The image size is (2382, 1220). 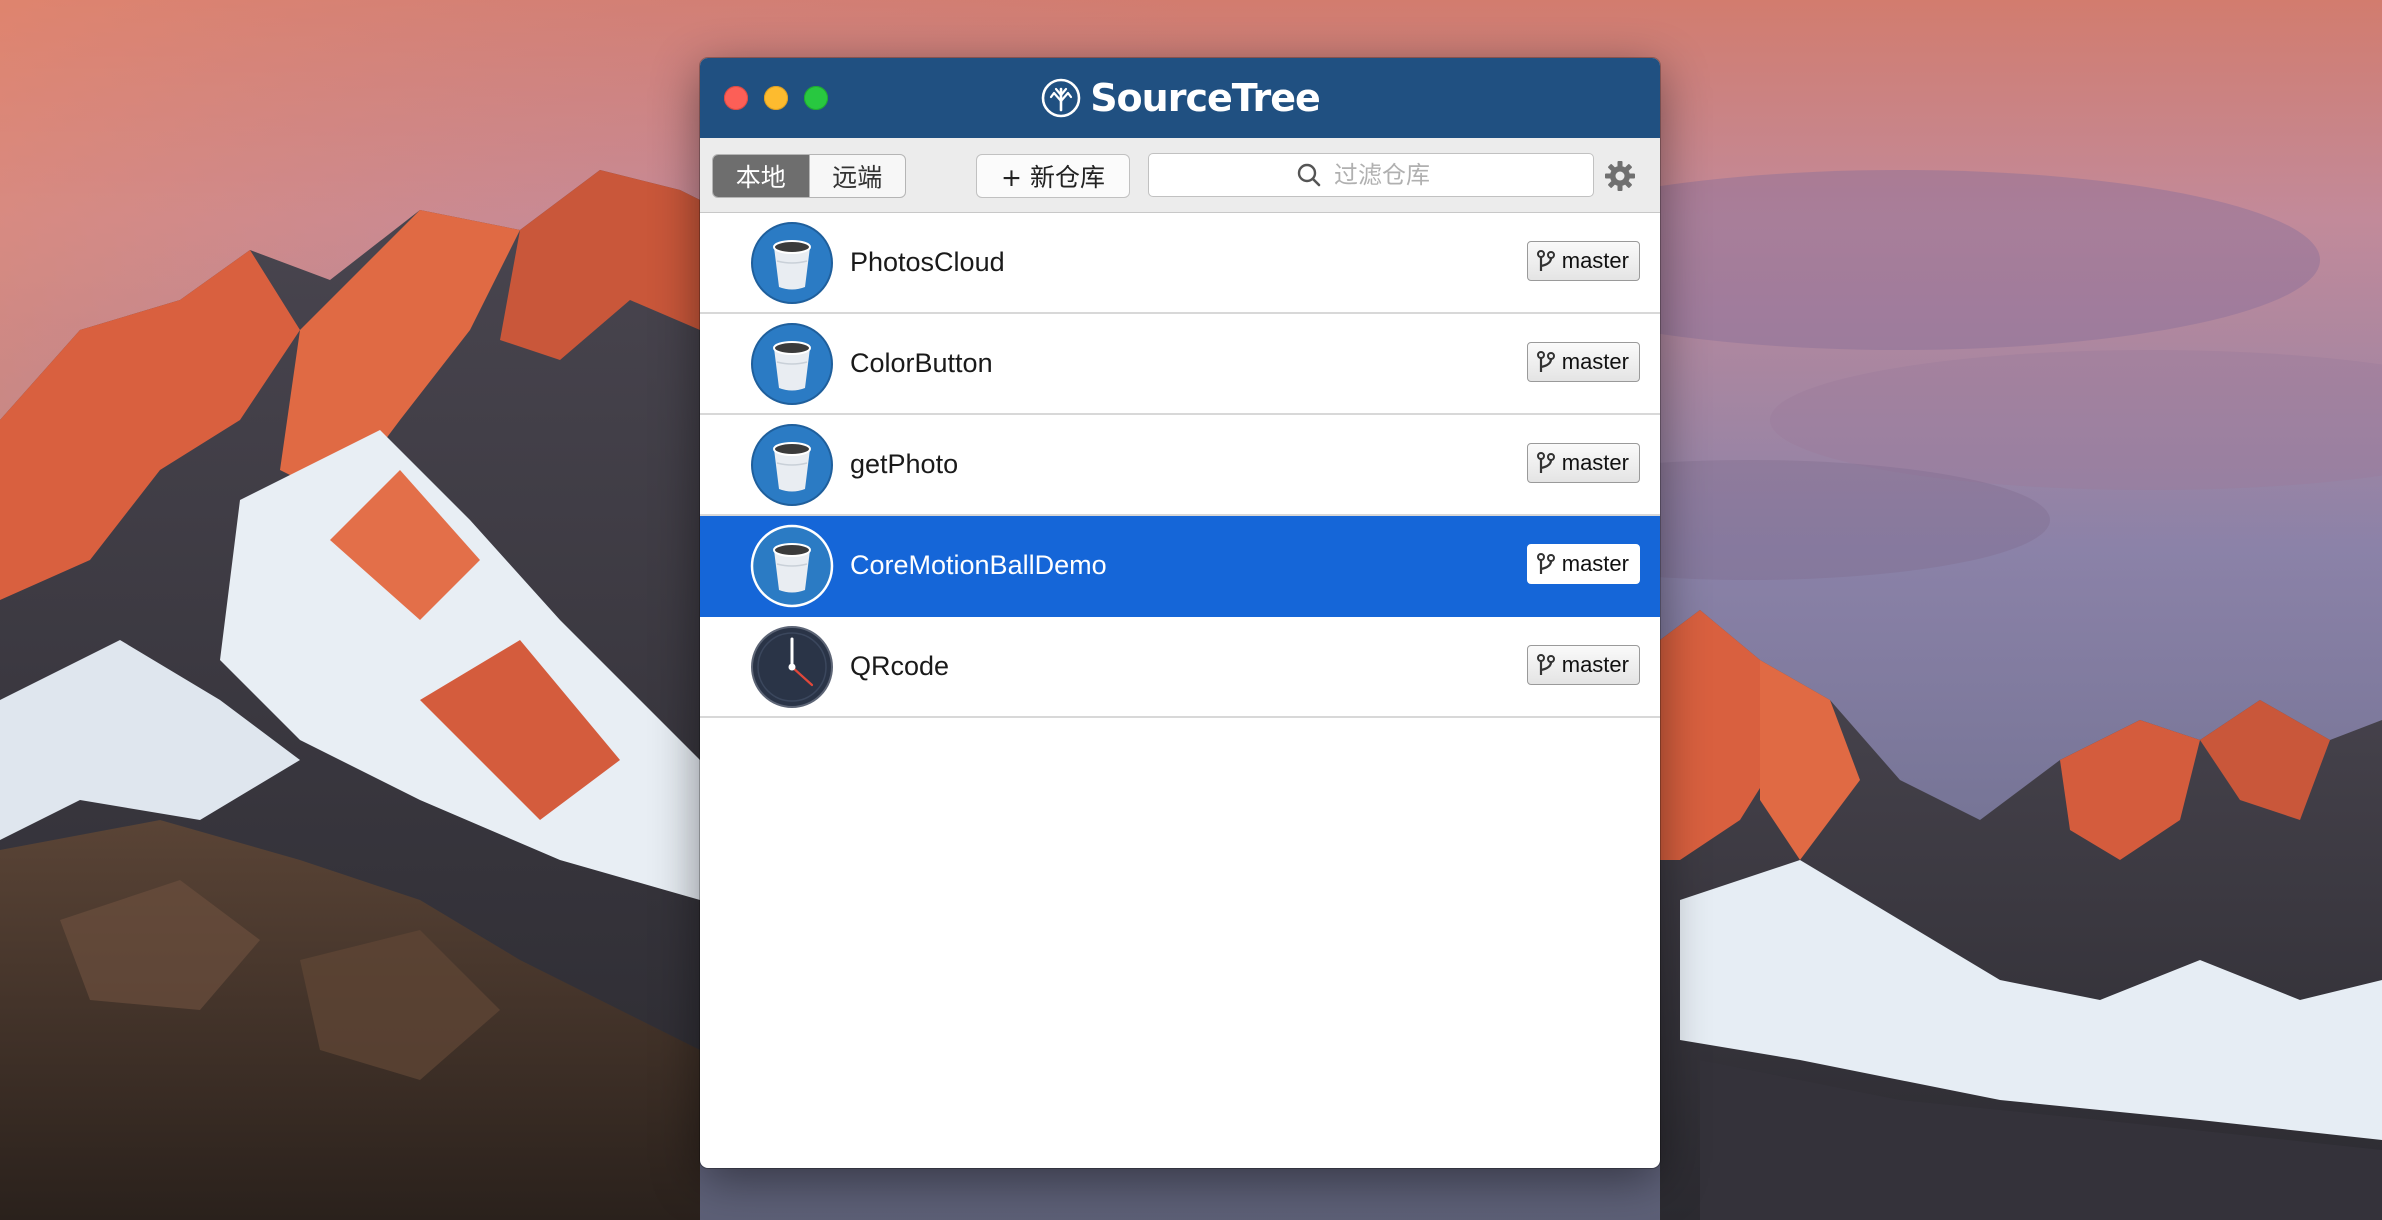 I want to click on repo-name: CoreMotionBallDemo, so click(x=978, y=565).